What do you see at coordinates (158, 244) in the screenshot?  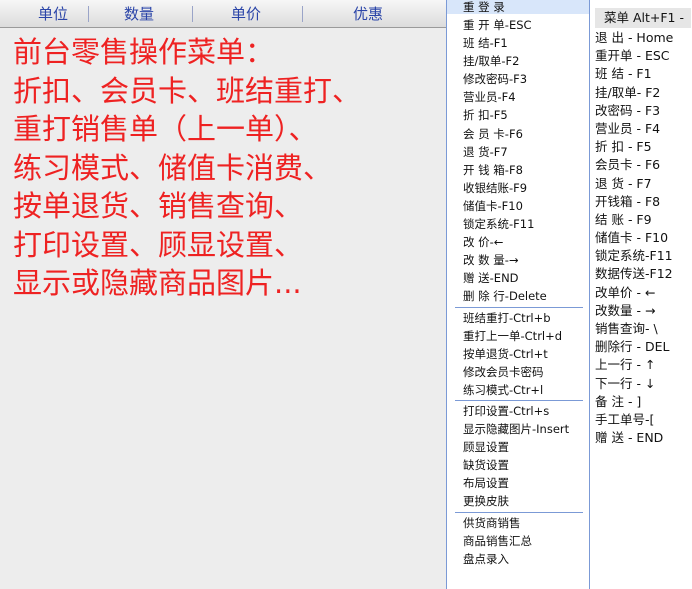 I see `overlay-text-line: 打印设置、顾显设置、` at bounding box center [158, 244].